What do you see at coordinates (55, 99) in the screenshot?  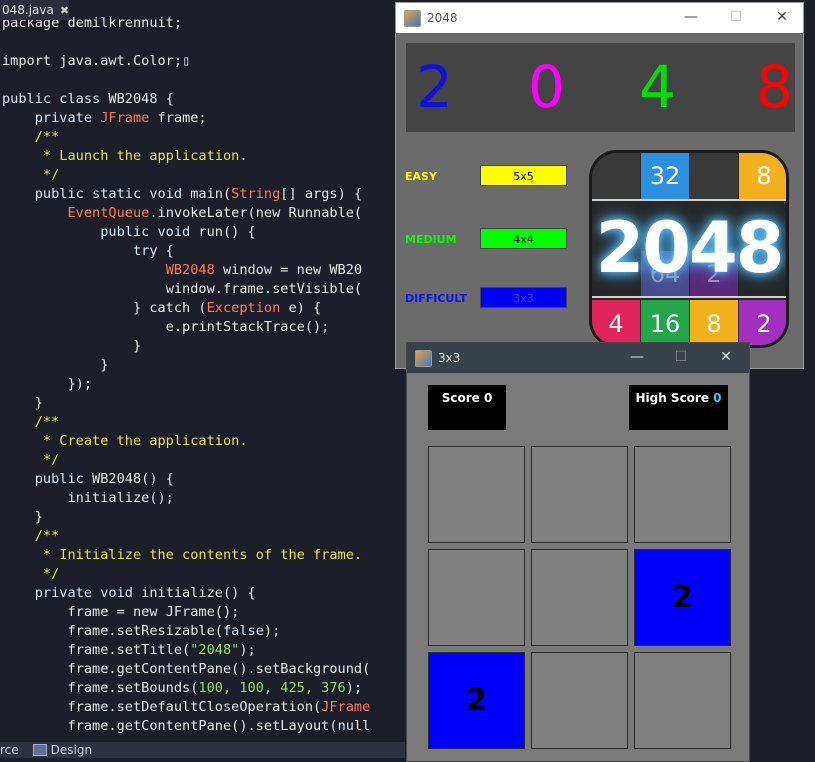 I see `code-token: public class` at bounding box center [55, 99].